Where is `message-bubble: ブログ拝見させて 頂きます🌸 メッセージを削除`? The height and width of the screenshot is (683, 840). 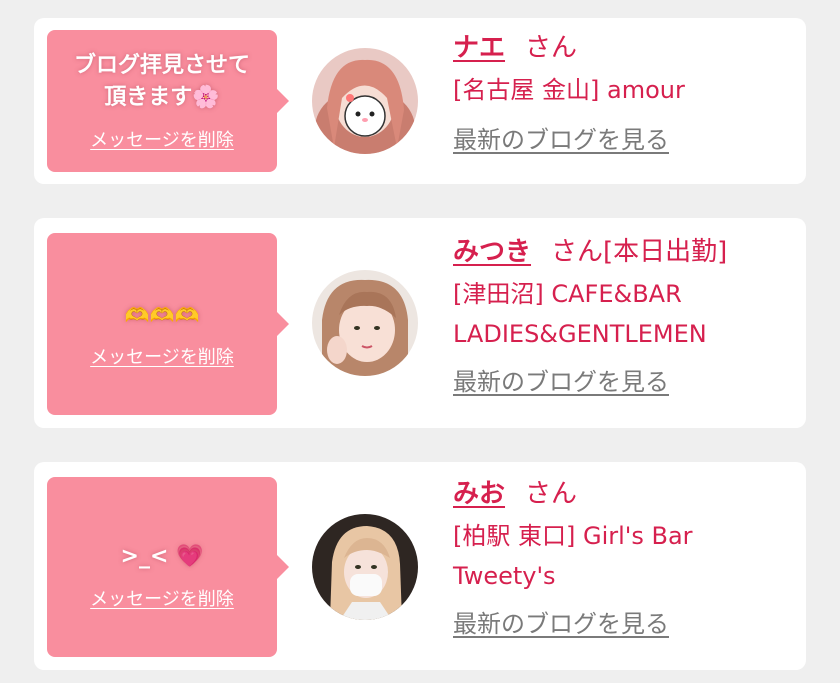 message-bubble: ブログ拝見させて 頂きます🌸 メッセージを削除 is located at coordinates (168, 101).